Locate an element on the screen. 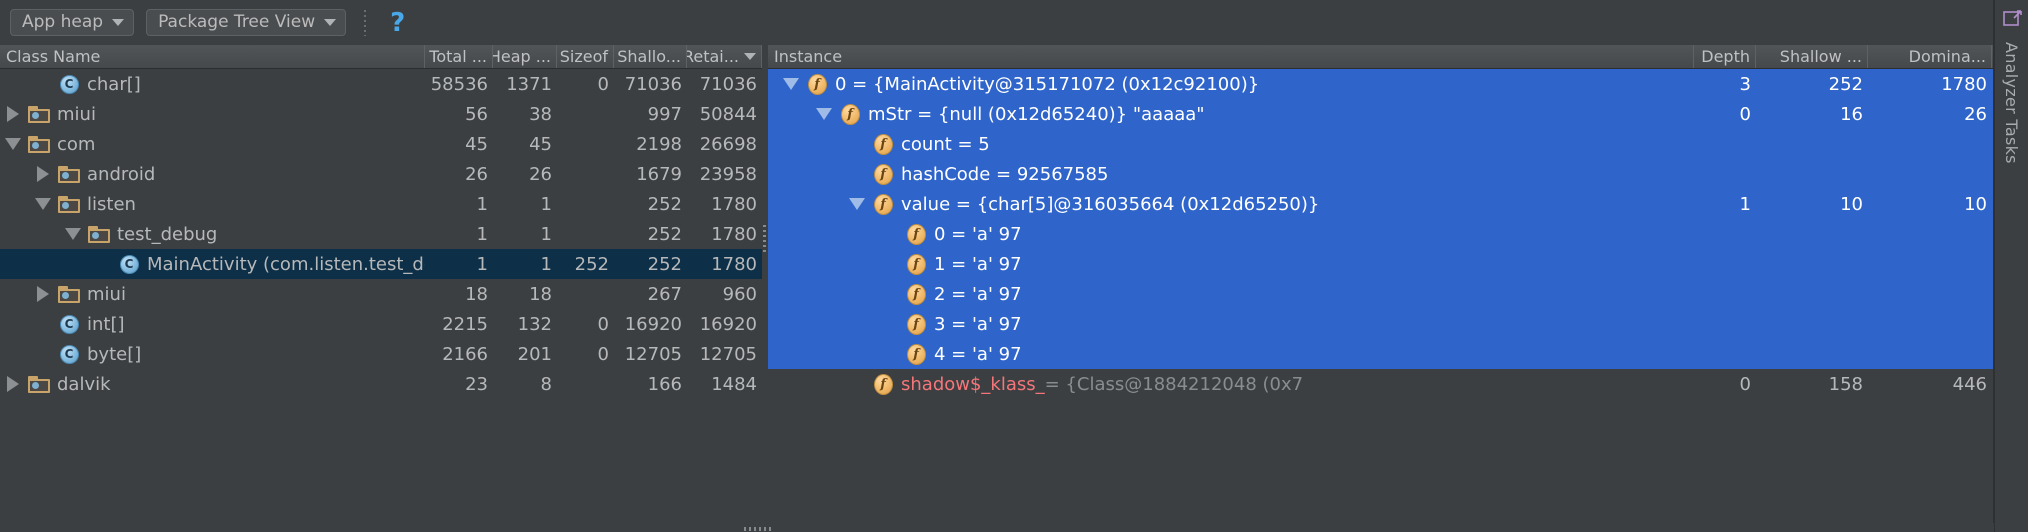  heap-select: App heap is located at coordinates (72, 22).